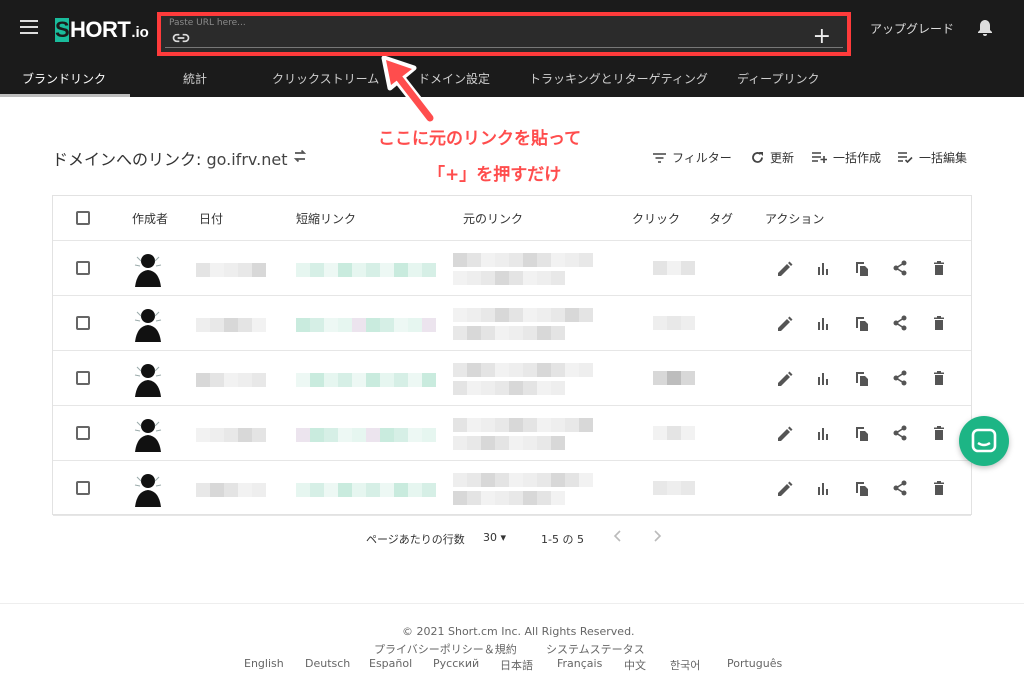 Image resolution: width=1024 pixels, height=692 pixels. I want to click on logo: S HORT .io, so click(102, 29).